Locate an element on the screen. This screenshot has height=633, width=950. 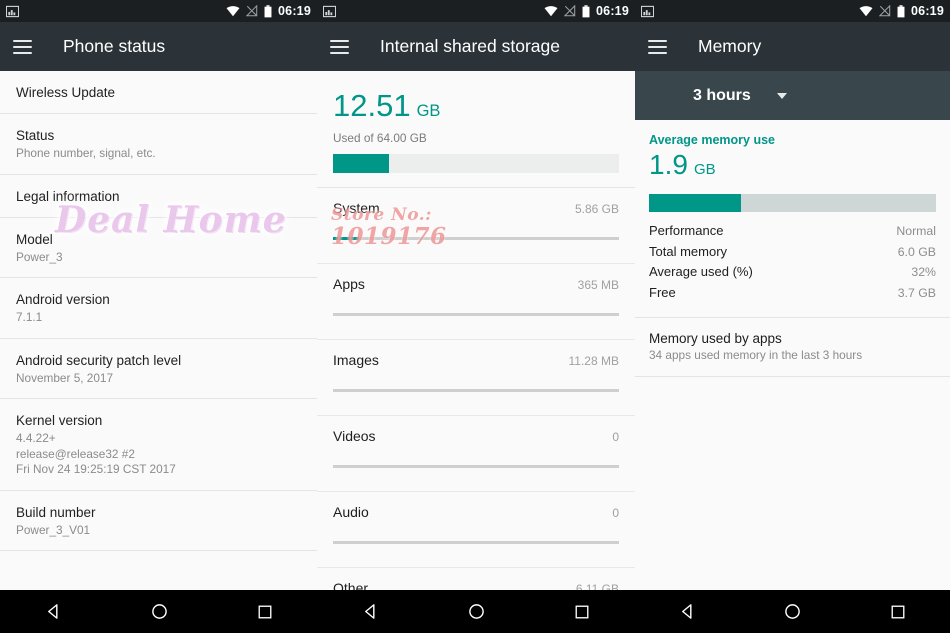
setting-title: Legal information is located at coordinates (68, 196).